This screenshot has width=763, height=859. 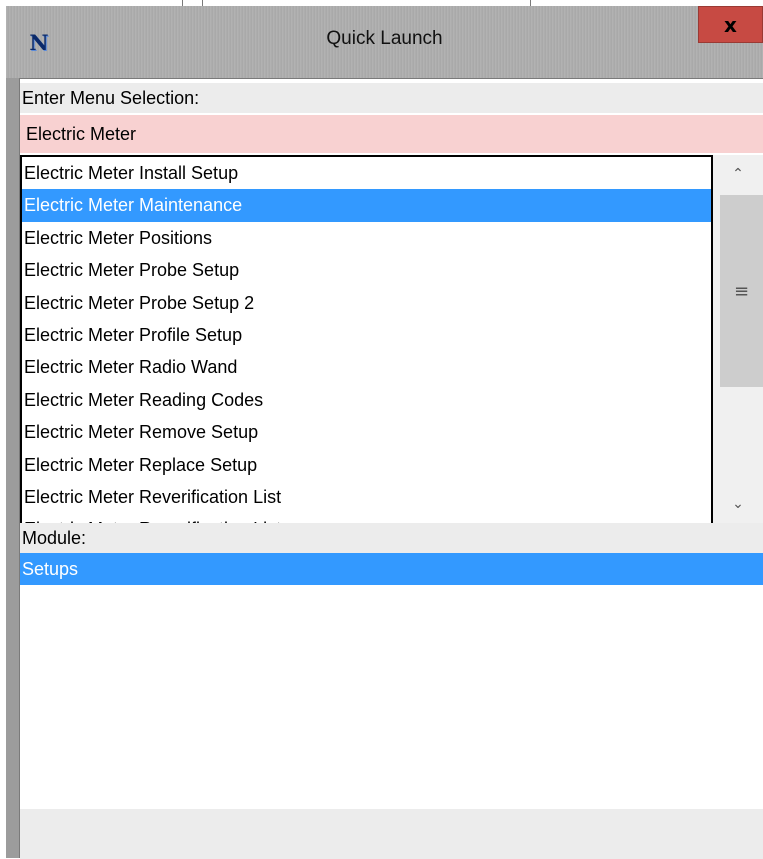 I want to click on close-icon: x, so click(x=730, y=24).